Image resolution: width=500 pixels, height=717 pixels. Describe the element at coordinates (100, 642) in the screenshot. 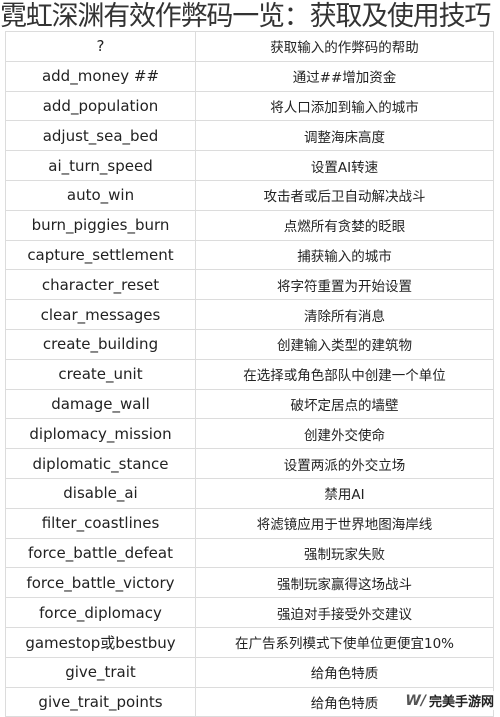

I see `cheat-code-cell: gamestop或bestbuy` at that location.